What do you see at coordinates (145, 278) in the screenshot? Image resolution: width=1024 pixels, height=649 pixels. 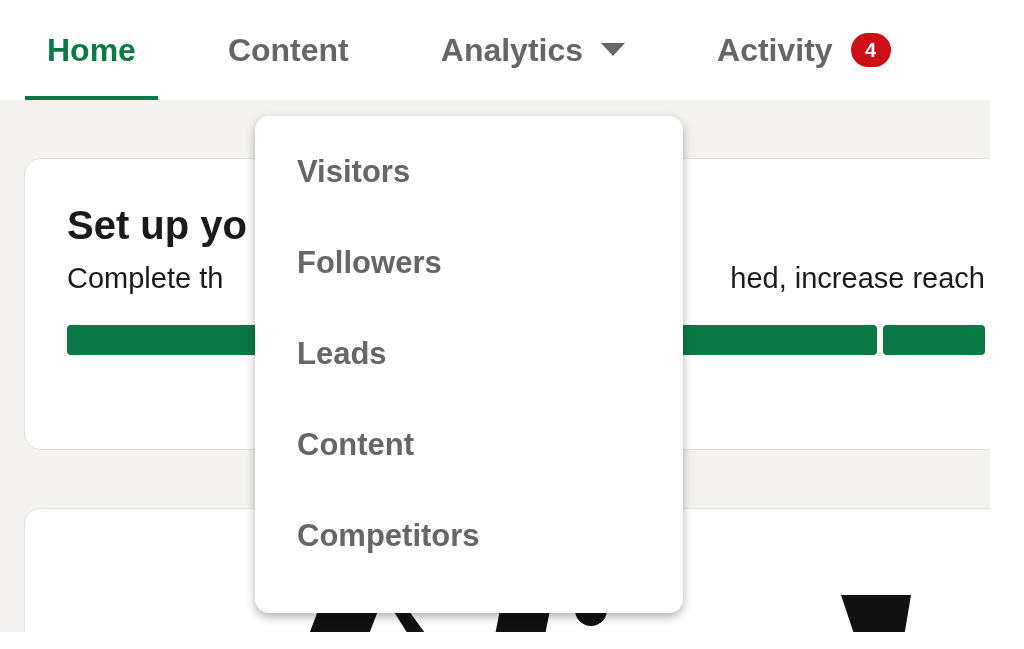 I see `card-description: Complete th` at bounding box center [145, 278].